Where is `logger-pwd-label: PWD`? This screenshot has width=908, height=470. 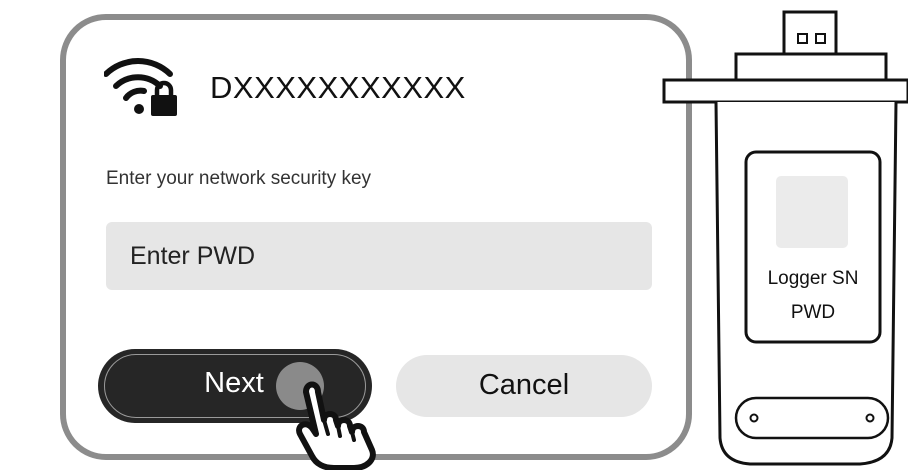 logger-pwd-label: PWD is located at coordinates (813, 312).